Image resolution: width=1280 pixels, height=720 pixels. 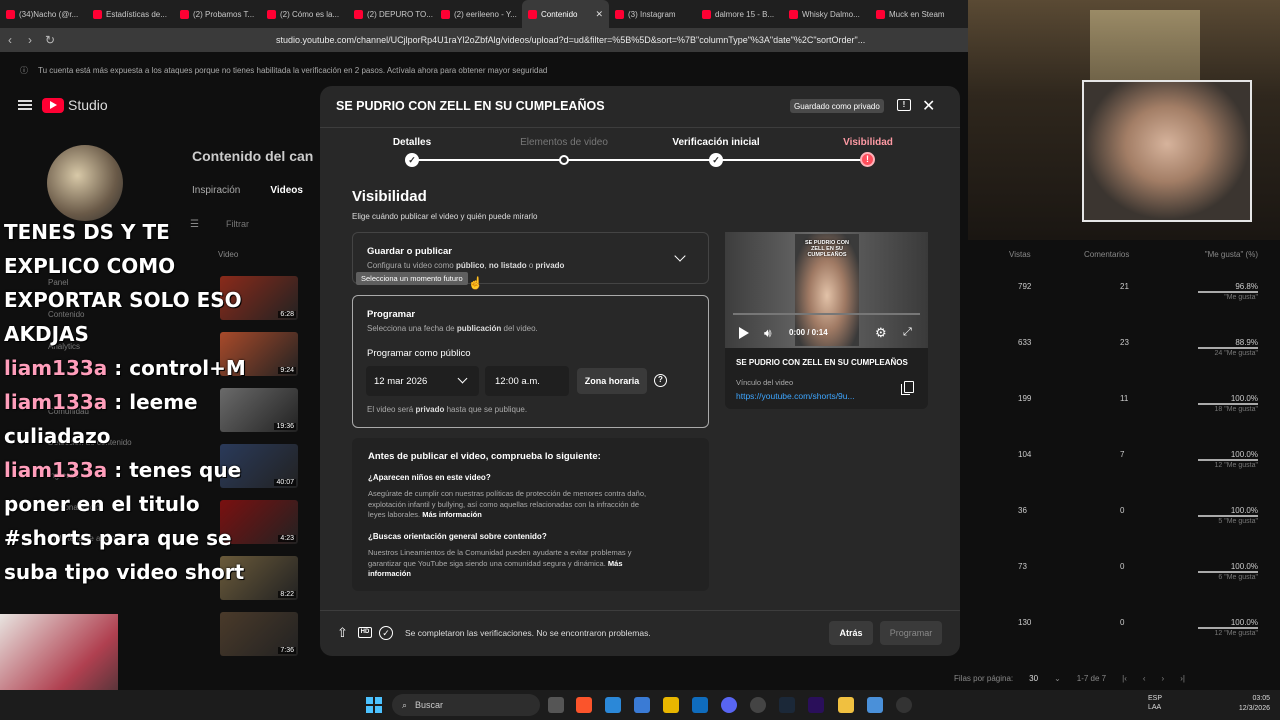 I want to click on time-input: 12:00 a.m., so click(x=527, y=381).